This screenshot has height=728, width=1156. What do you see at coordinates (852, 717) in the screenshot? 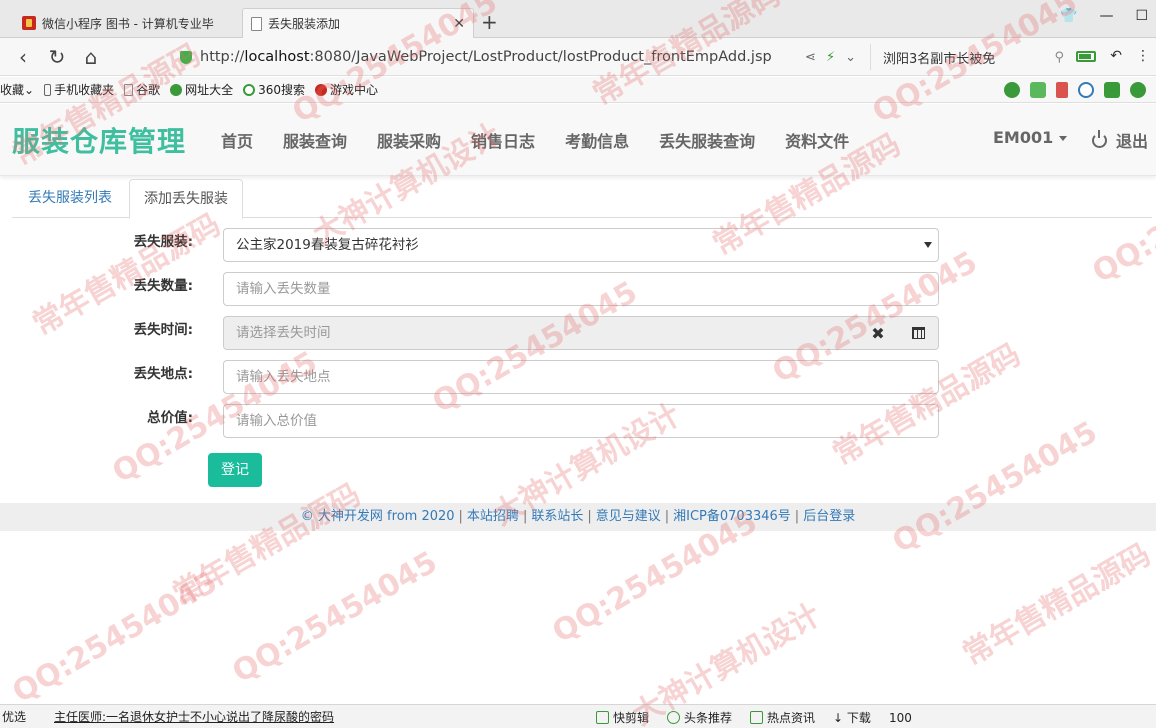
I see `statusbar-download: ↓ 下载` at bounding box center [852, 717].